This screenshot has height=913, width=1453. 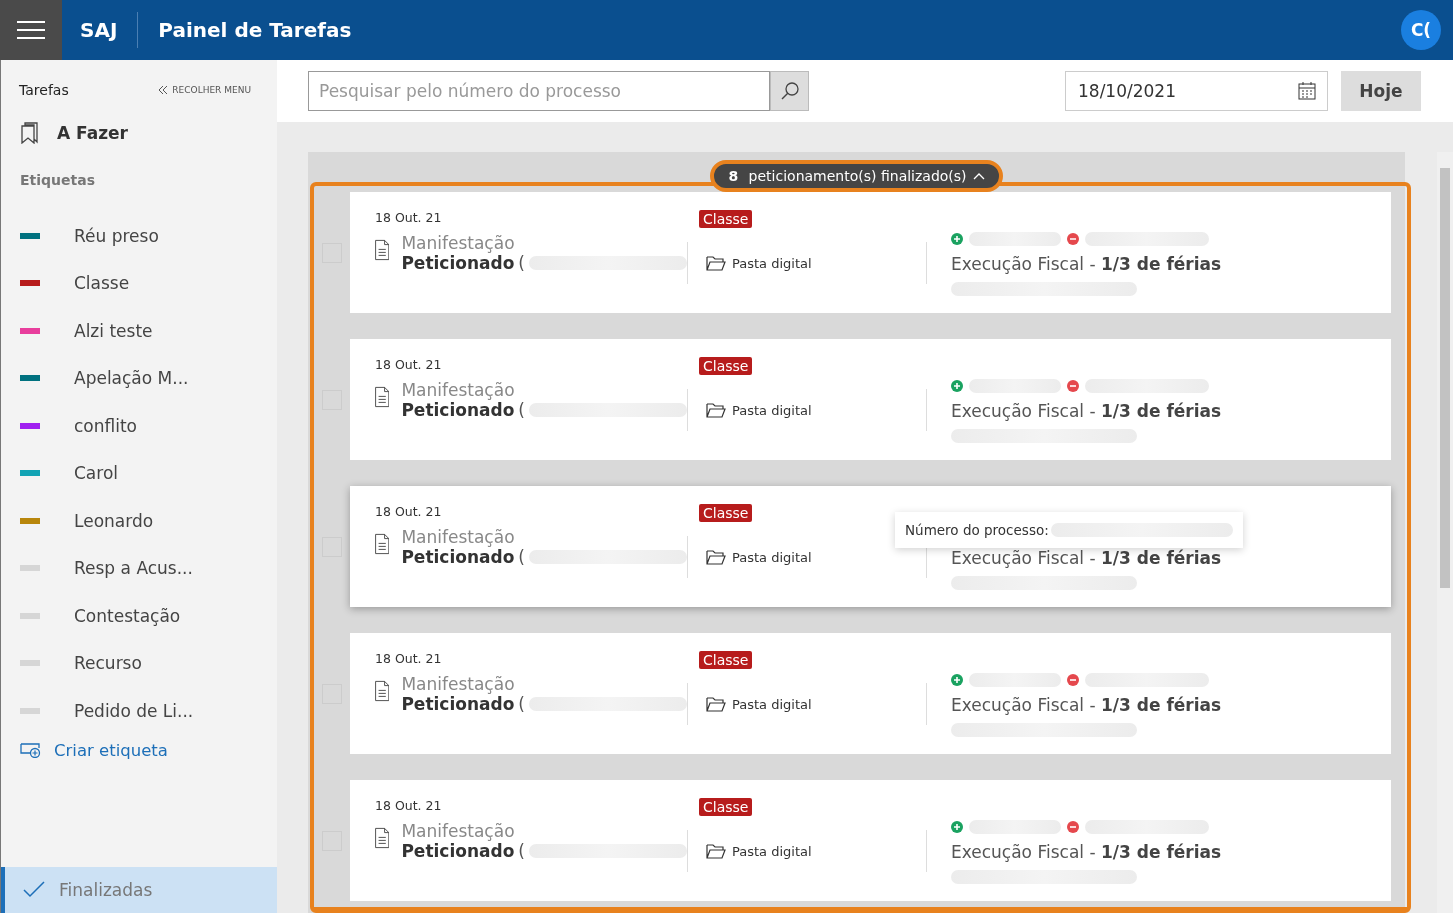 What do you see at coordinates (1421, 30) in the screenshot?
I see `user-avatar: C(` at bounding box center [1421, 30].